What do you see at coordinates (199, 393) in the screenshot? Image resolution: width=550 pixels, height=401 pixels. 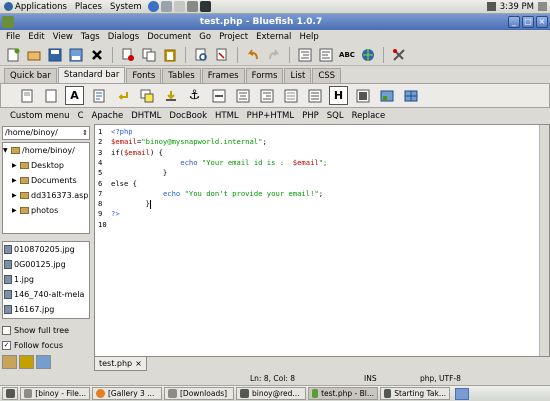 I see `task-downloads: [Downloads]` at bounding box center [199, 393].